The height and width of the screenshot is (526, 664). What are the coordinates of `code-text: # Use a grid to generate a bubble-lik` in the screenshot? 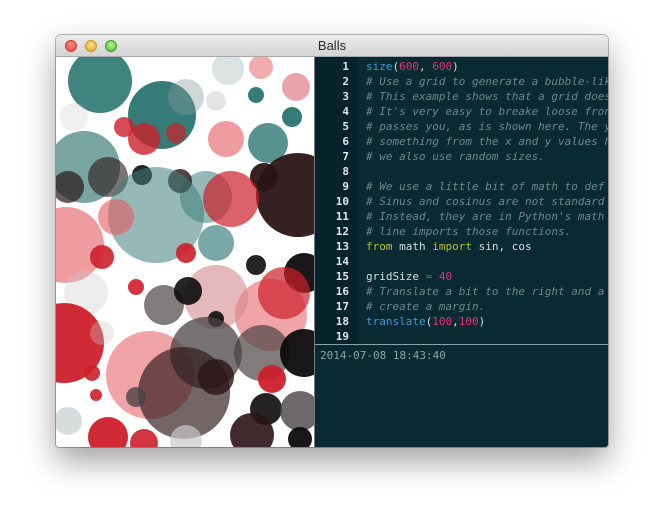 It's located at (487, 81).